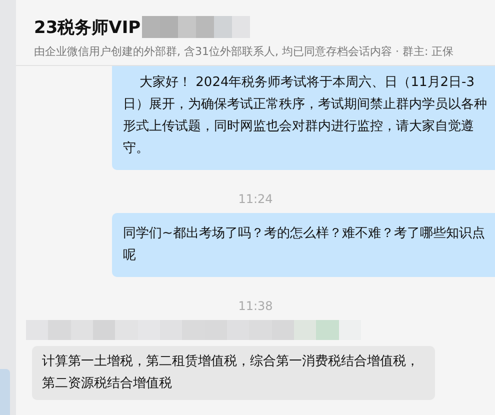  Describe the element at coordinates (255, 199) in the screenshot. I see `timestamp: 11:24` at that location.